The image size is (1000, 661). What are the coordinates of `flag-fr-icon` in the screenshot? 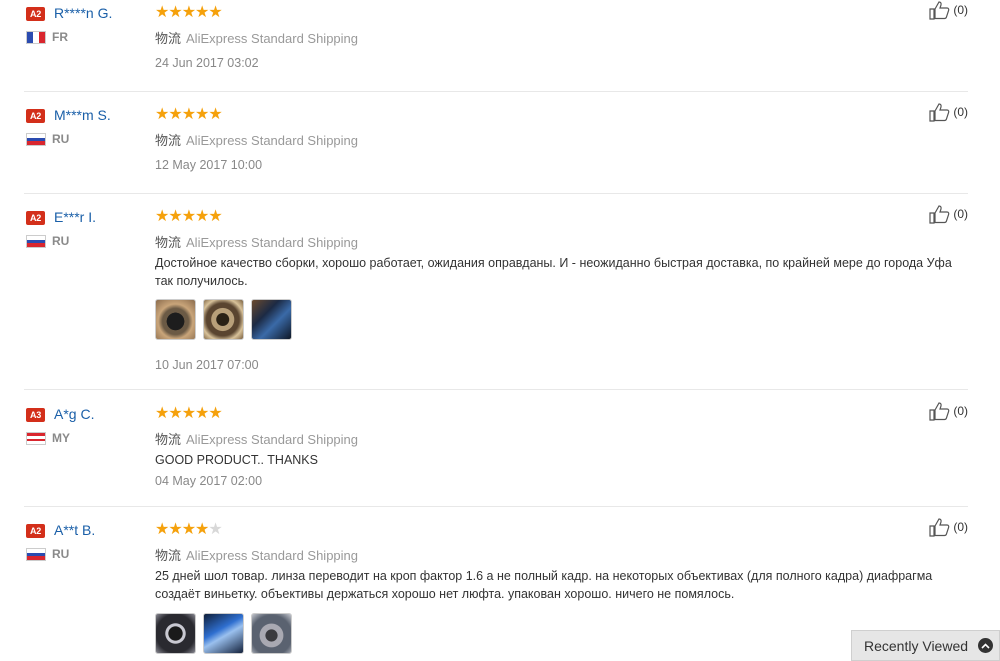 It's located at (36, 37).